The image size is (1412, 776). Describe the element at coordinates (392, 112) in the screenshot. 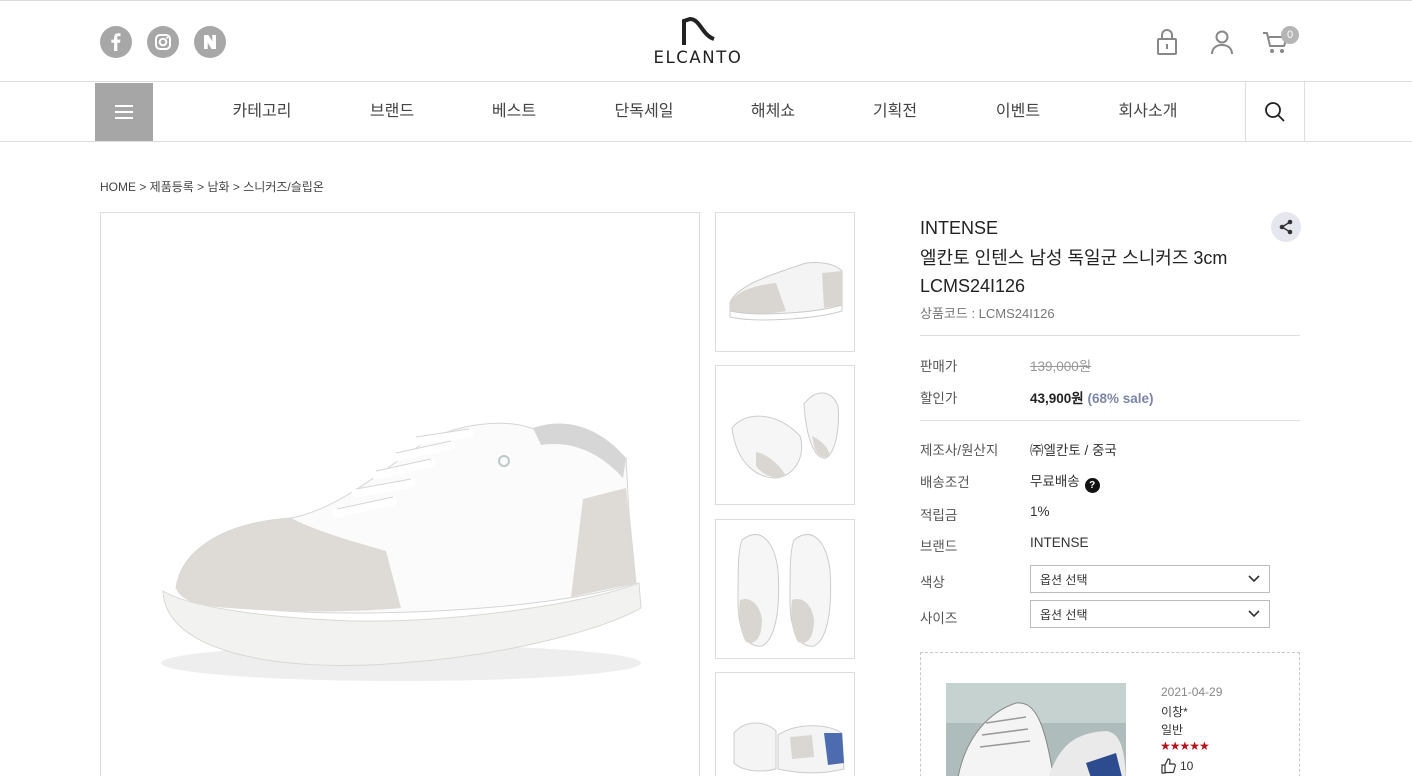

I see `nav-item-brand: 브랜드` at that location.